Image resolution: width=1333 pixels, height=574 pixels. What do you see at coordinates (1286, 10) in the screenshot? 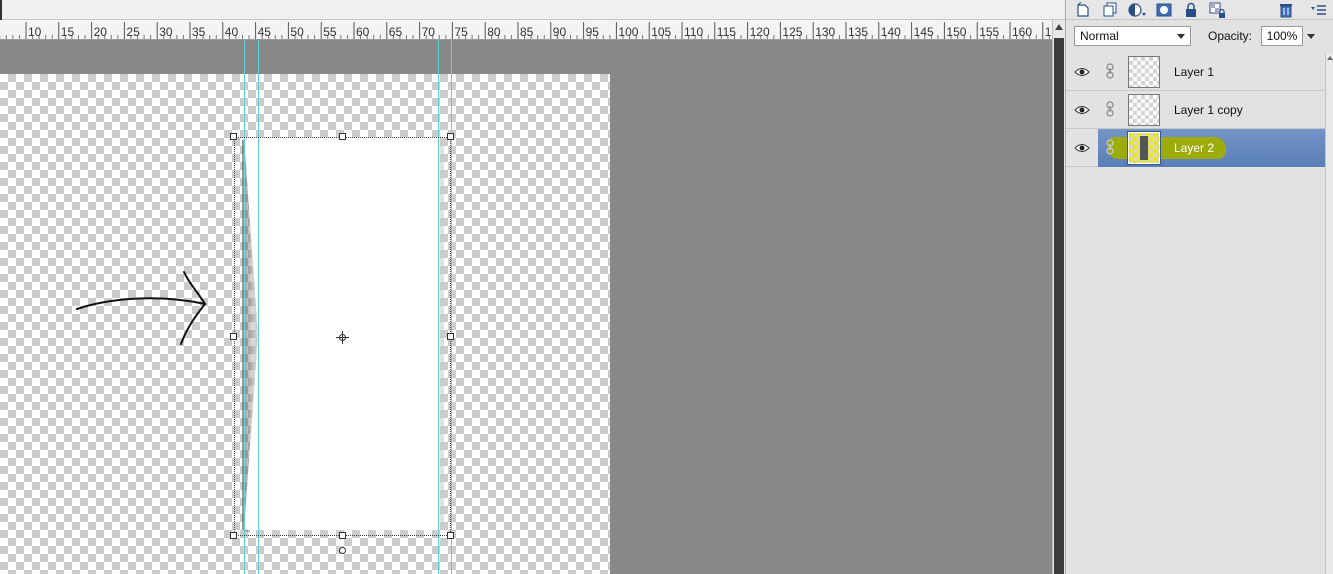
I see `trash-icon` at bounding box center [1286, 10].